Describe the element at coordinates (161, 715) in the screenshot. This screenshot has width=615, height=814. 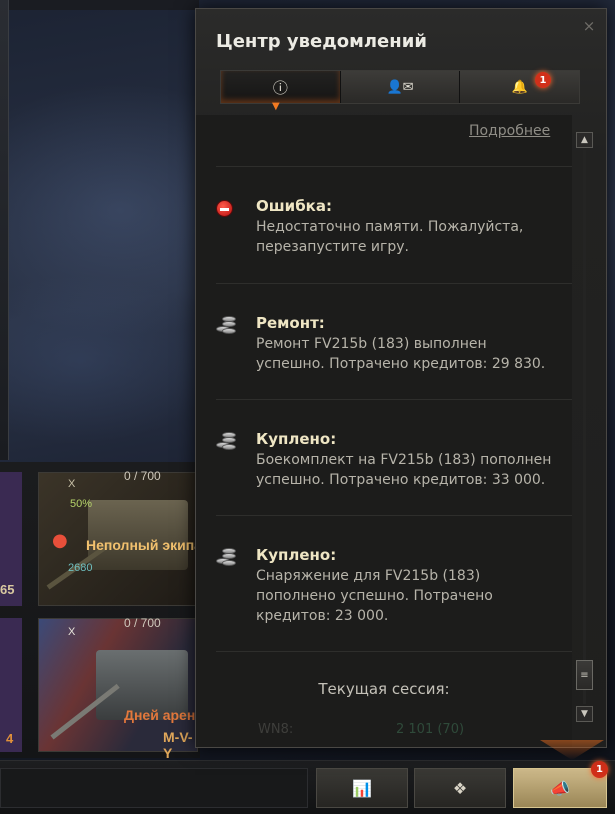
I see `rental-days-text: Дней аренды` at that location.